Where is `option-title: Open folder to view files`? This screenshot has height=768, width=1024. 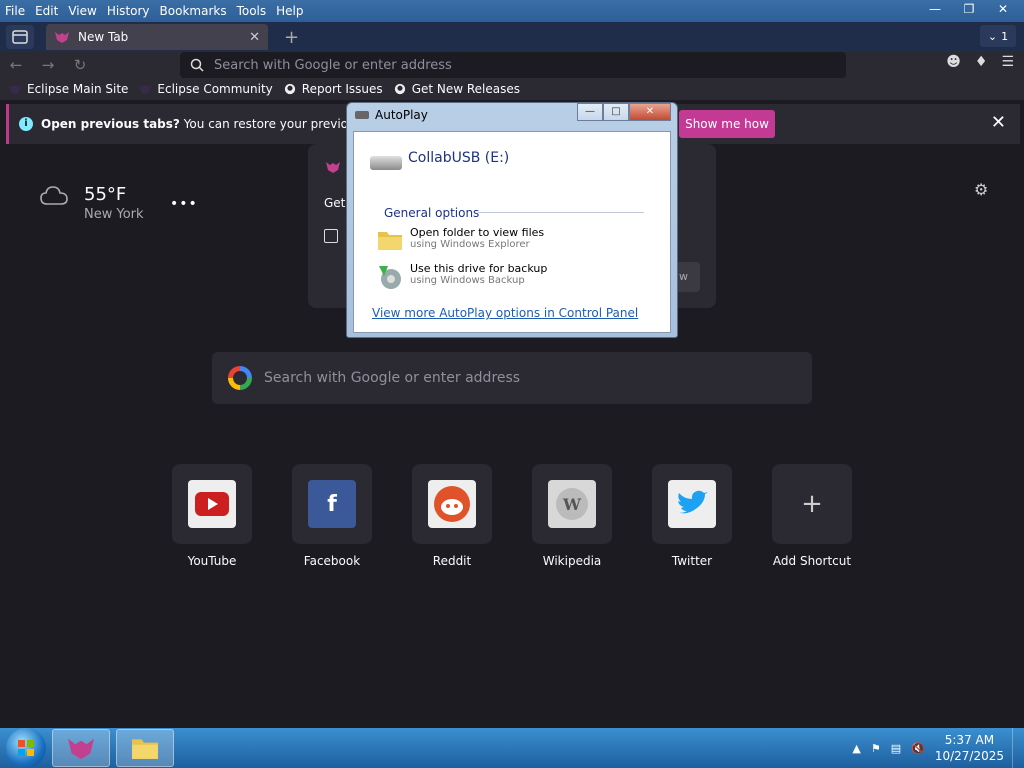 option-title: Open folder to view files is located at coordinates (477, 232).